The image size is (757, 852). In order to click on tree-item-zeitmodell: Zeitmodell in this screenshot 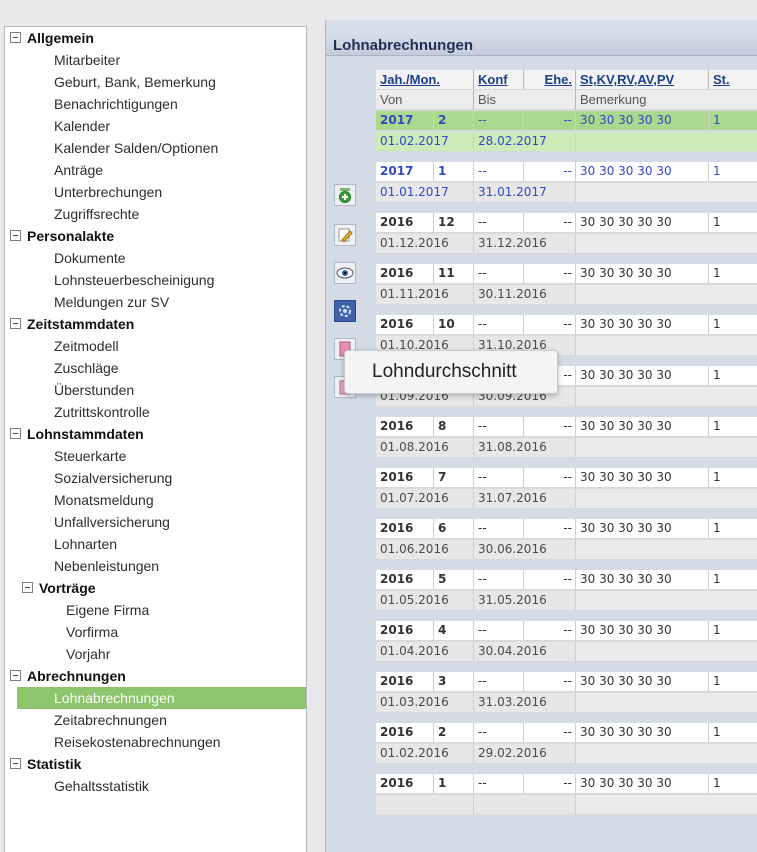, I will do `click(155, 346)`.